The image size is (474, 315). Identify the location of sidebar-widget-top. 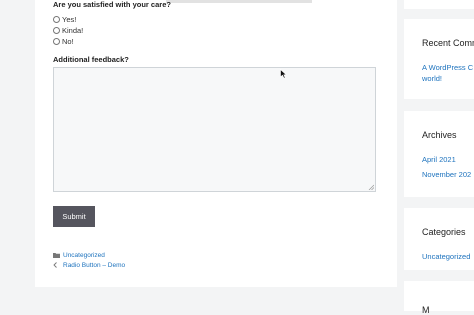
(439, 4).